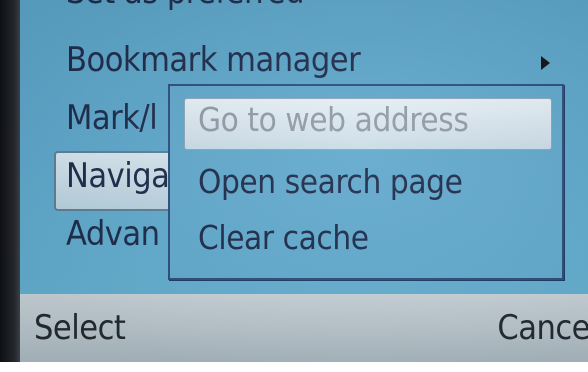 Image resolution: width=588 pixels, height=372 pixels. I want to click on photo-border, so click(294, 367).